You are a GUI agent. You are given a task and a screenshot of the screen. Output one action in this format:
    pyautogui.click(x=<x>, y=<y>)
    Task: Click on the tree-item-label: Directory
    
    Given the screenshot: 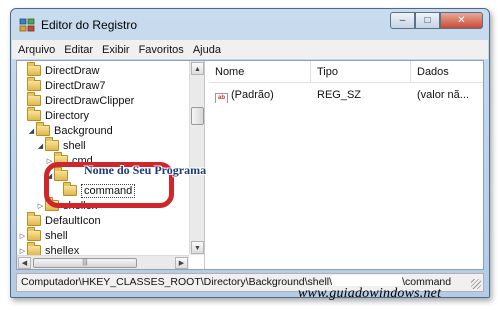 What is the action you would take?
    pyautogui.click(x=67, y=115)
    